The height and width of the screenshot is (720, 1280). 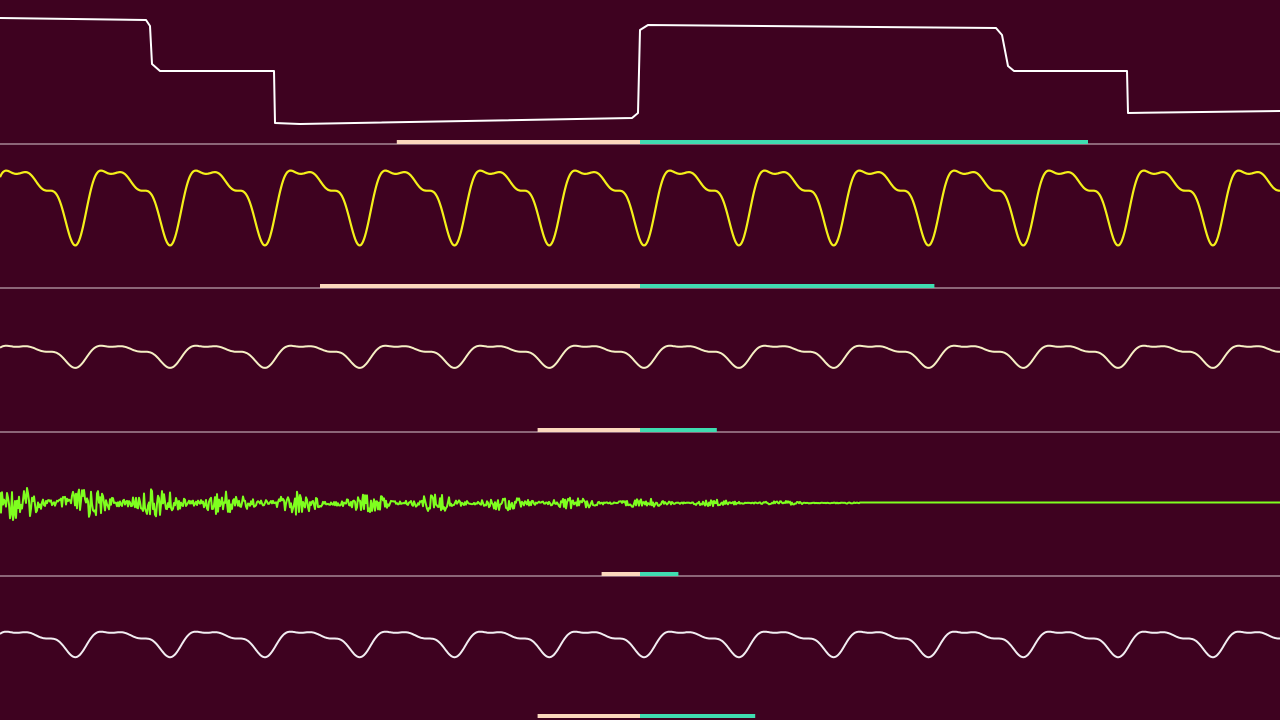 I want to click on channel-4-level-left, so click(x=620, y=574).